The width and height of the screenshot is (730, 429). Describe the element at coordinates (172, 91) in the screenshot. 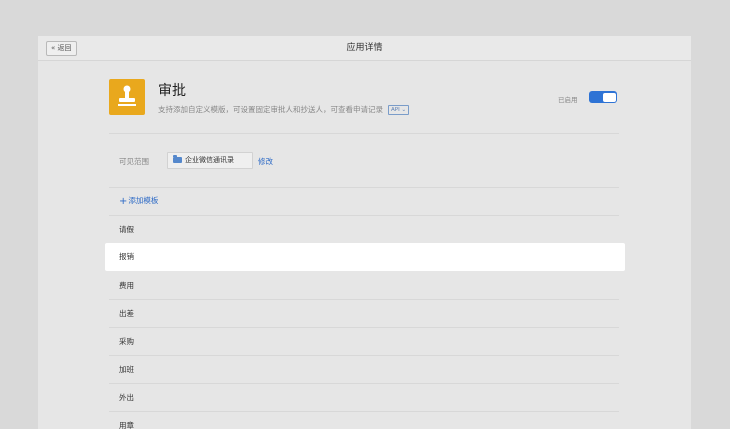

I see `app-name: 审批` at that location.